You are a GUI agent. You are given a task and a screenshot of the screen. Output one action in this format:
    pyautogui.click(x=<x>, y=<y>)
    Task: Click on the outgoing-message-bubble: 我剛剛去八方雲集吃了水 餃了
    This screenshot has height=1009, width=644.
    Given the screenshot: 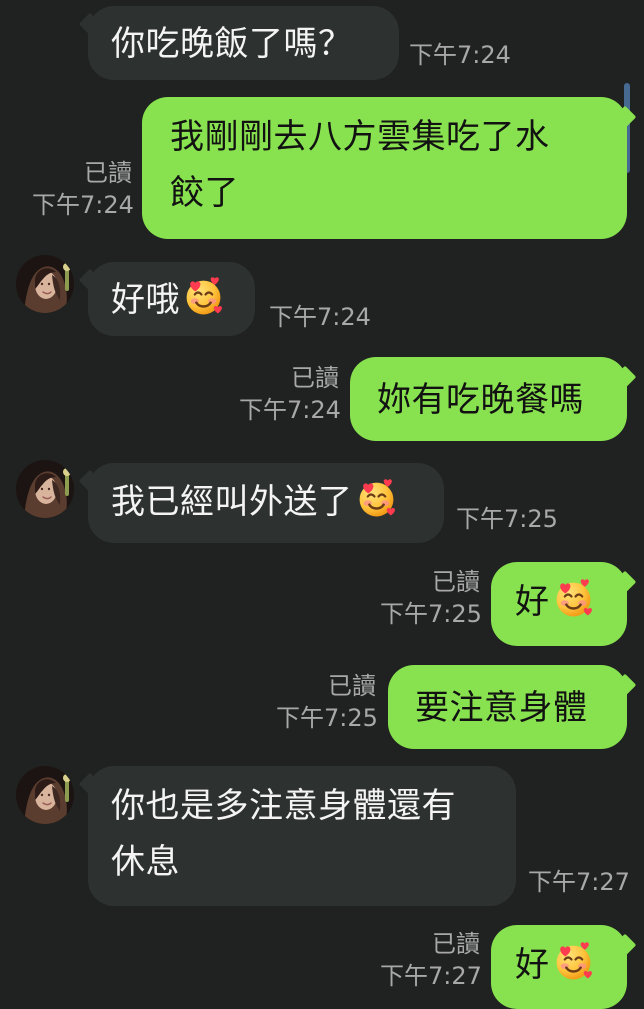 What is the action you would take?
    pyautogui.click(x=384, y=168)
    